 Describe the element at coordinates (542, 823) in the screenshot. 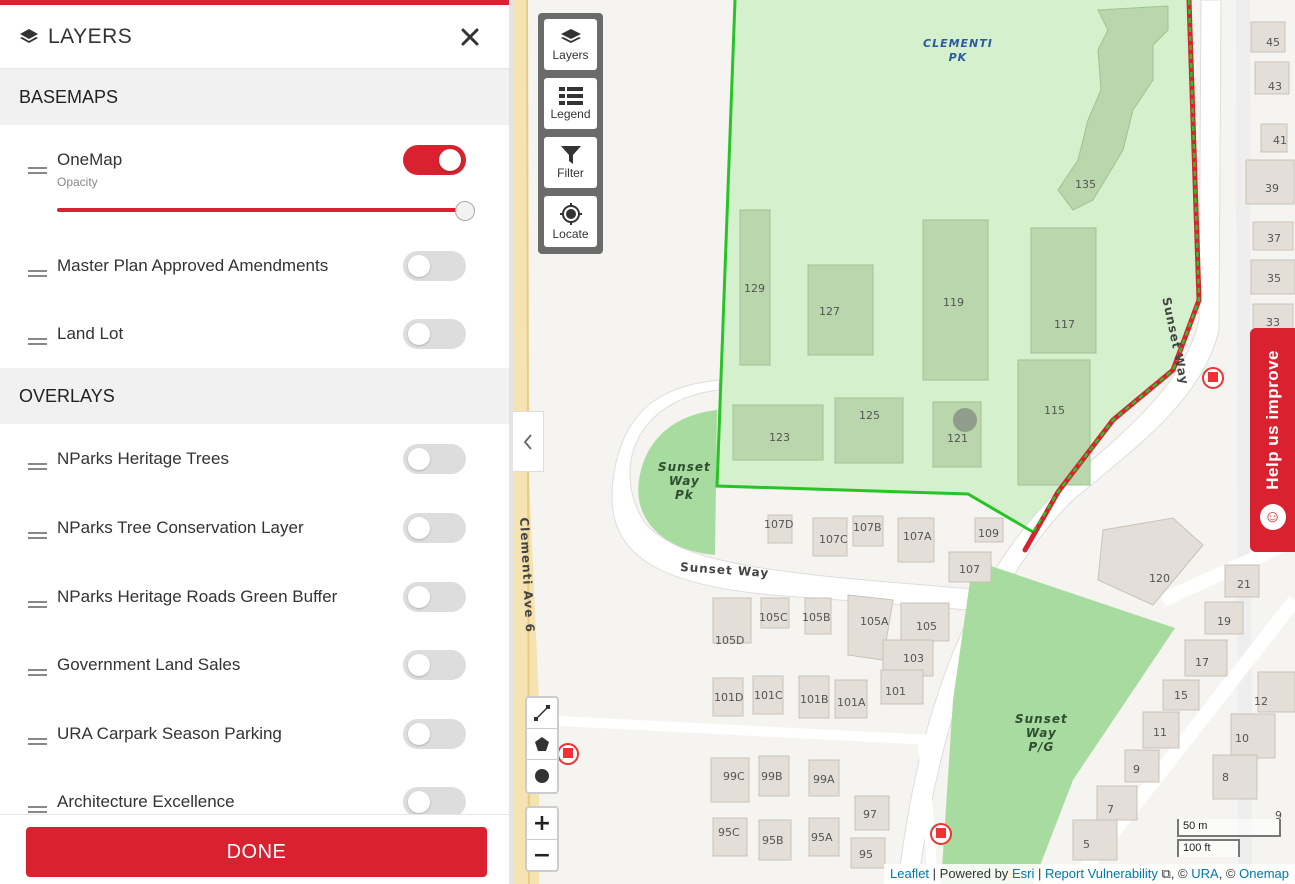

I see `zoom-in-button: +` at that location.